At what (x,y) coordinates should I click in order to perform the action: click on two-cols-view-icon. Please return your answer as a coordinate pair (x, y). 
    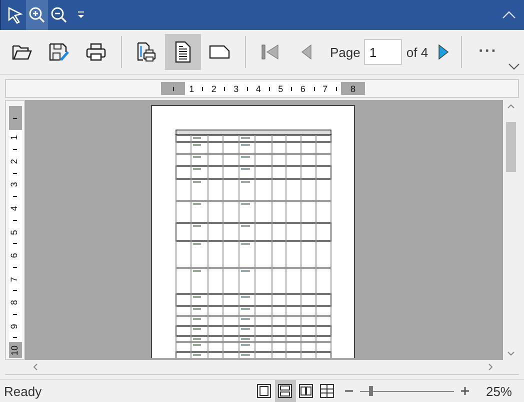
    Looking at the image, I should click on (306, 391).